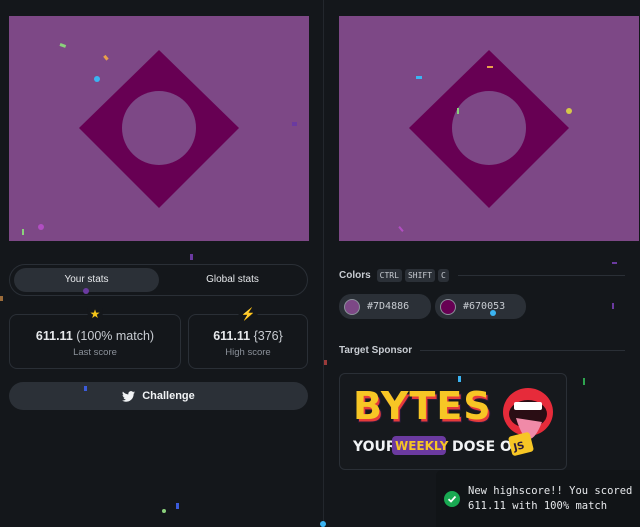  Describe the element at coordinates (374, 447) in the screenshot. I see `svg-text: YOUR` at that location.